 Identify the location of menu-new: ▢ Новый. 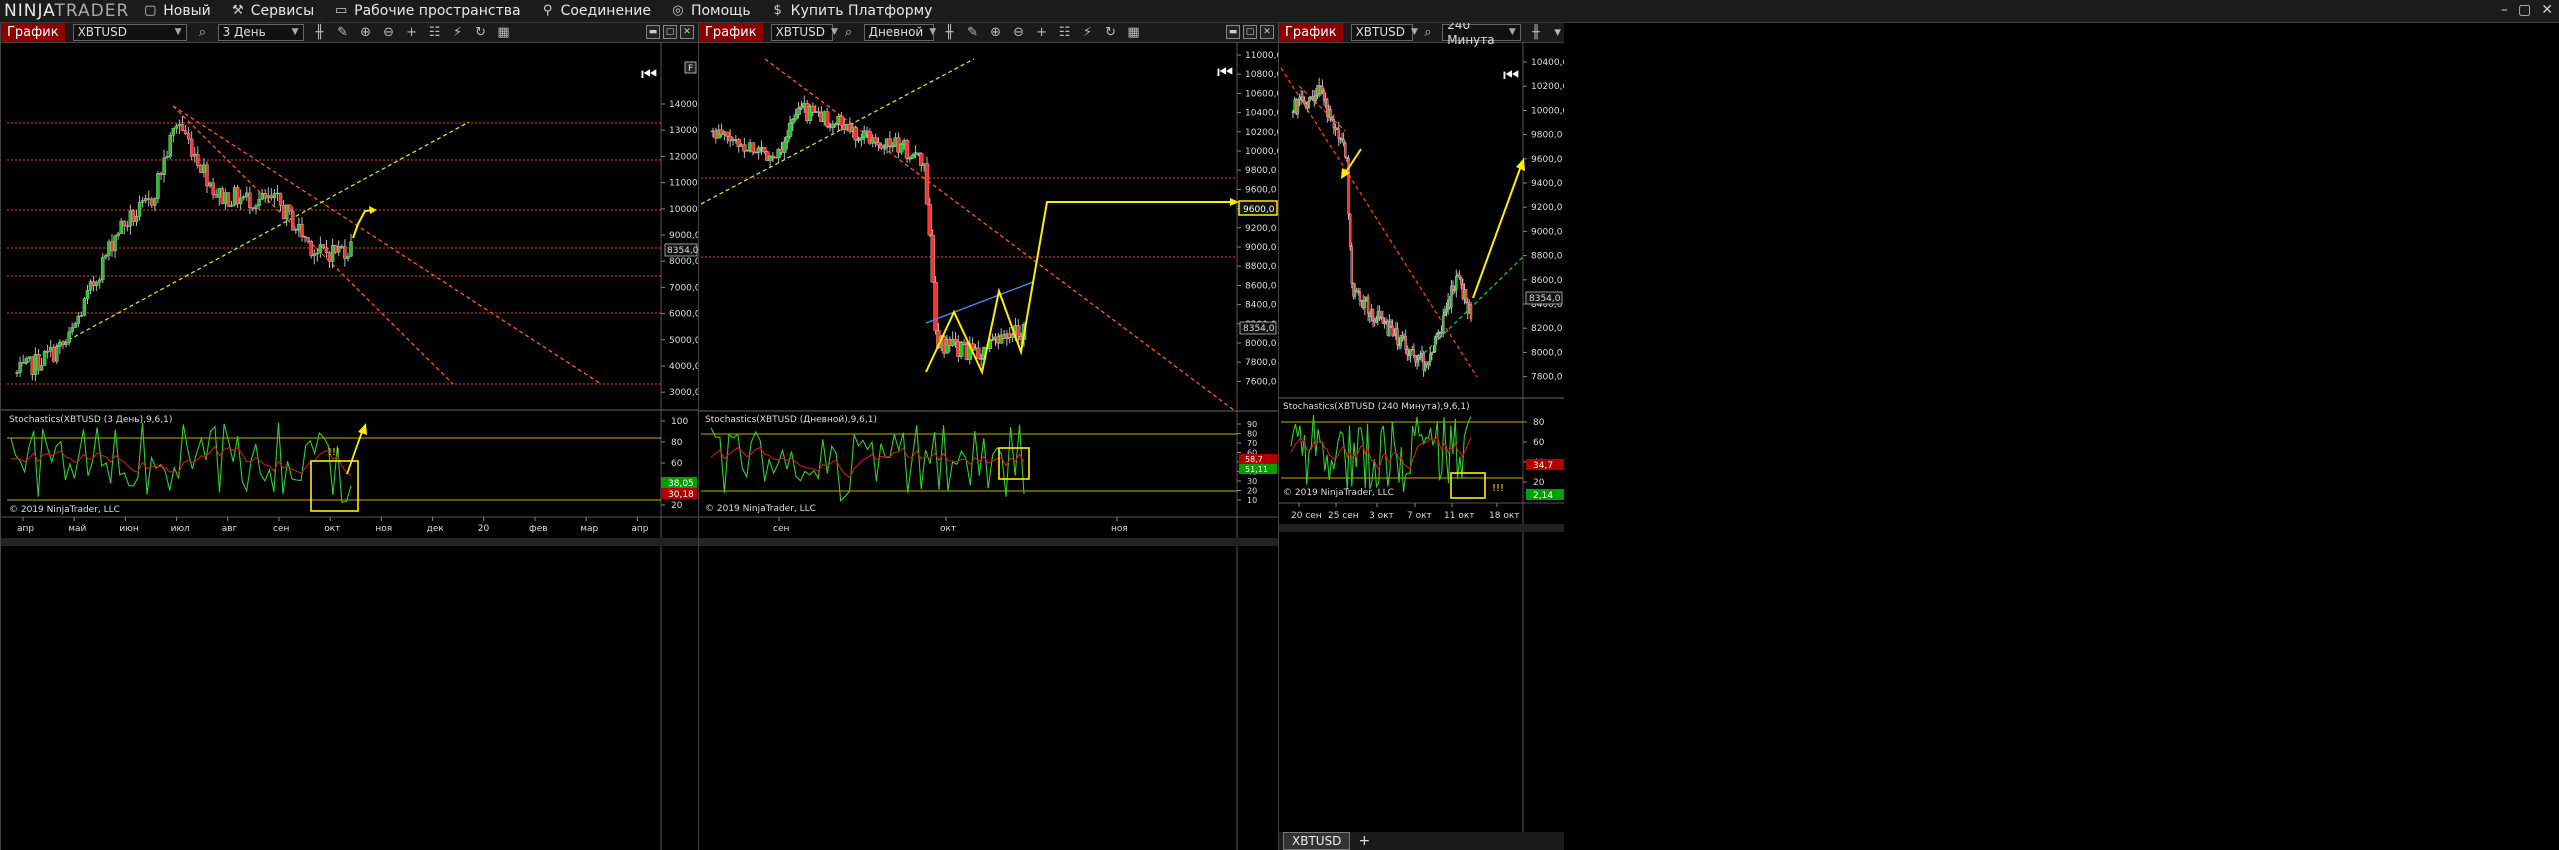
(177, 11).